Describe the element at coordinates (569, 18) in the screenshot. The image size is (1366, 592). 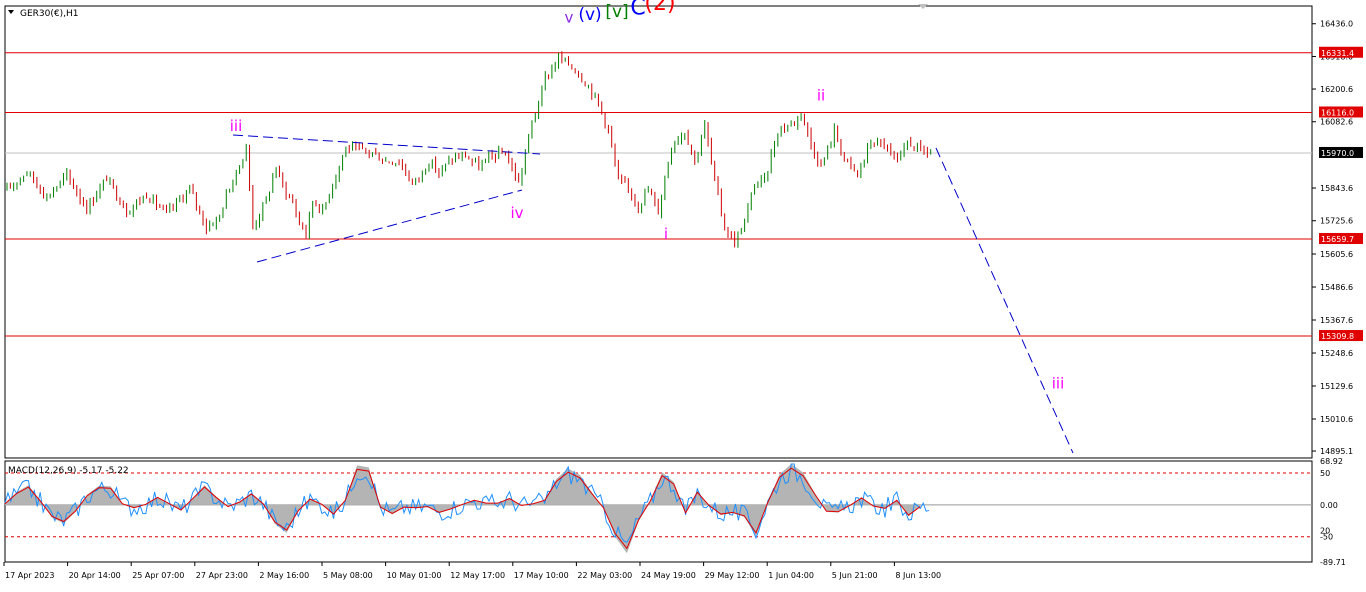
I see `wave-label: v` at that location.